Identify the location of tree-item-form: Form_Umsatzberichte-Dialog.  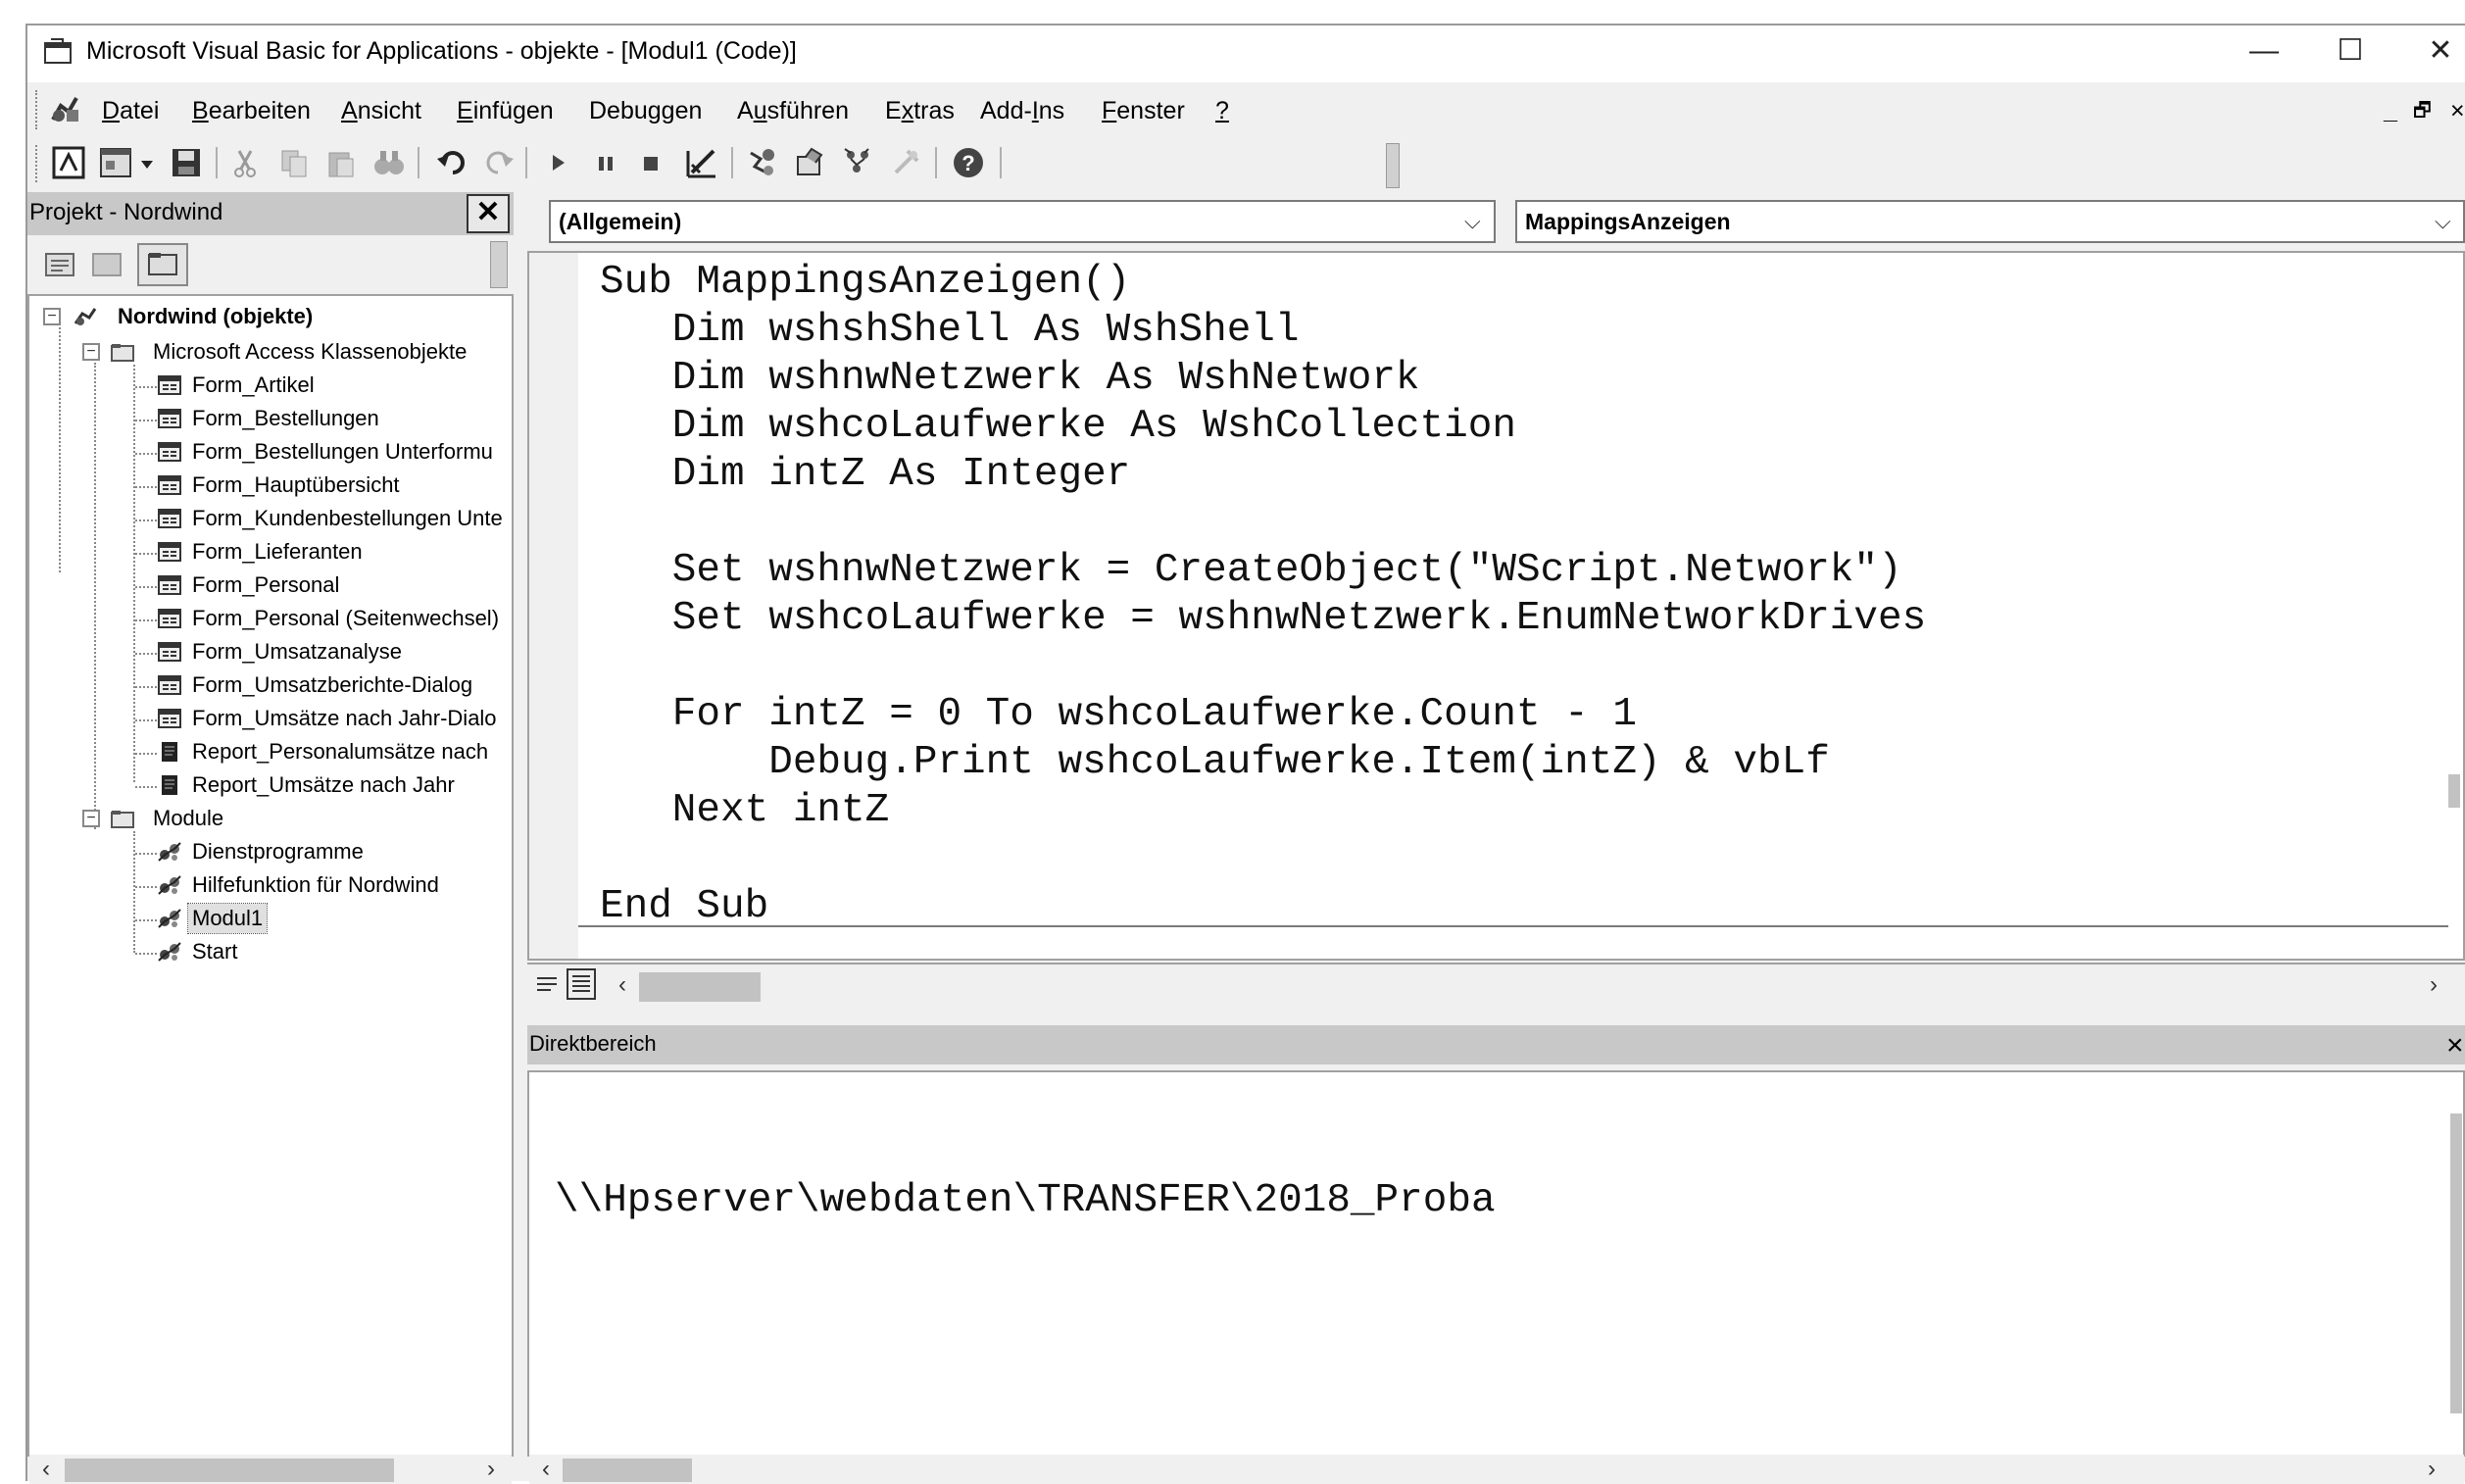
(332, 685).